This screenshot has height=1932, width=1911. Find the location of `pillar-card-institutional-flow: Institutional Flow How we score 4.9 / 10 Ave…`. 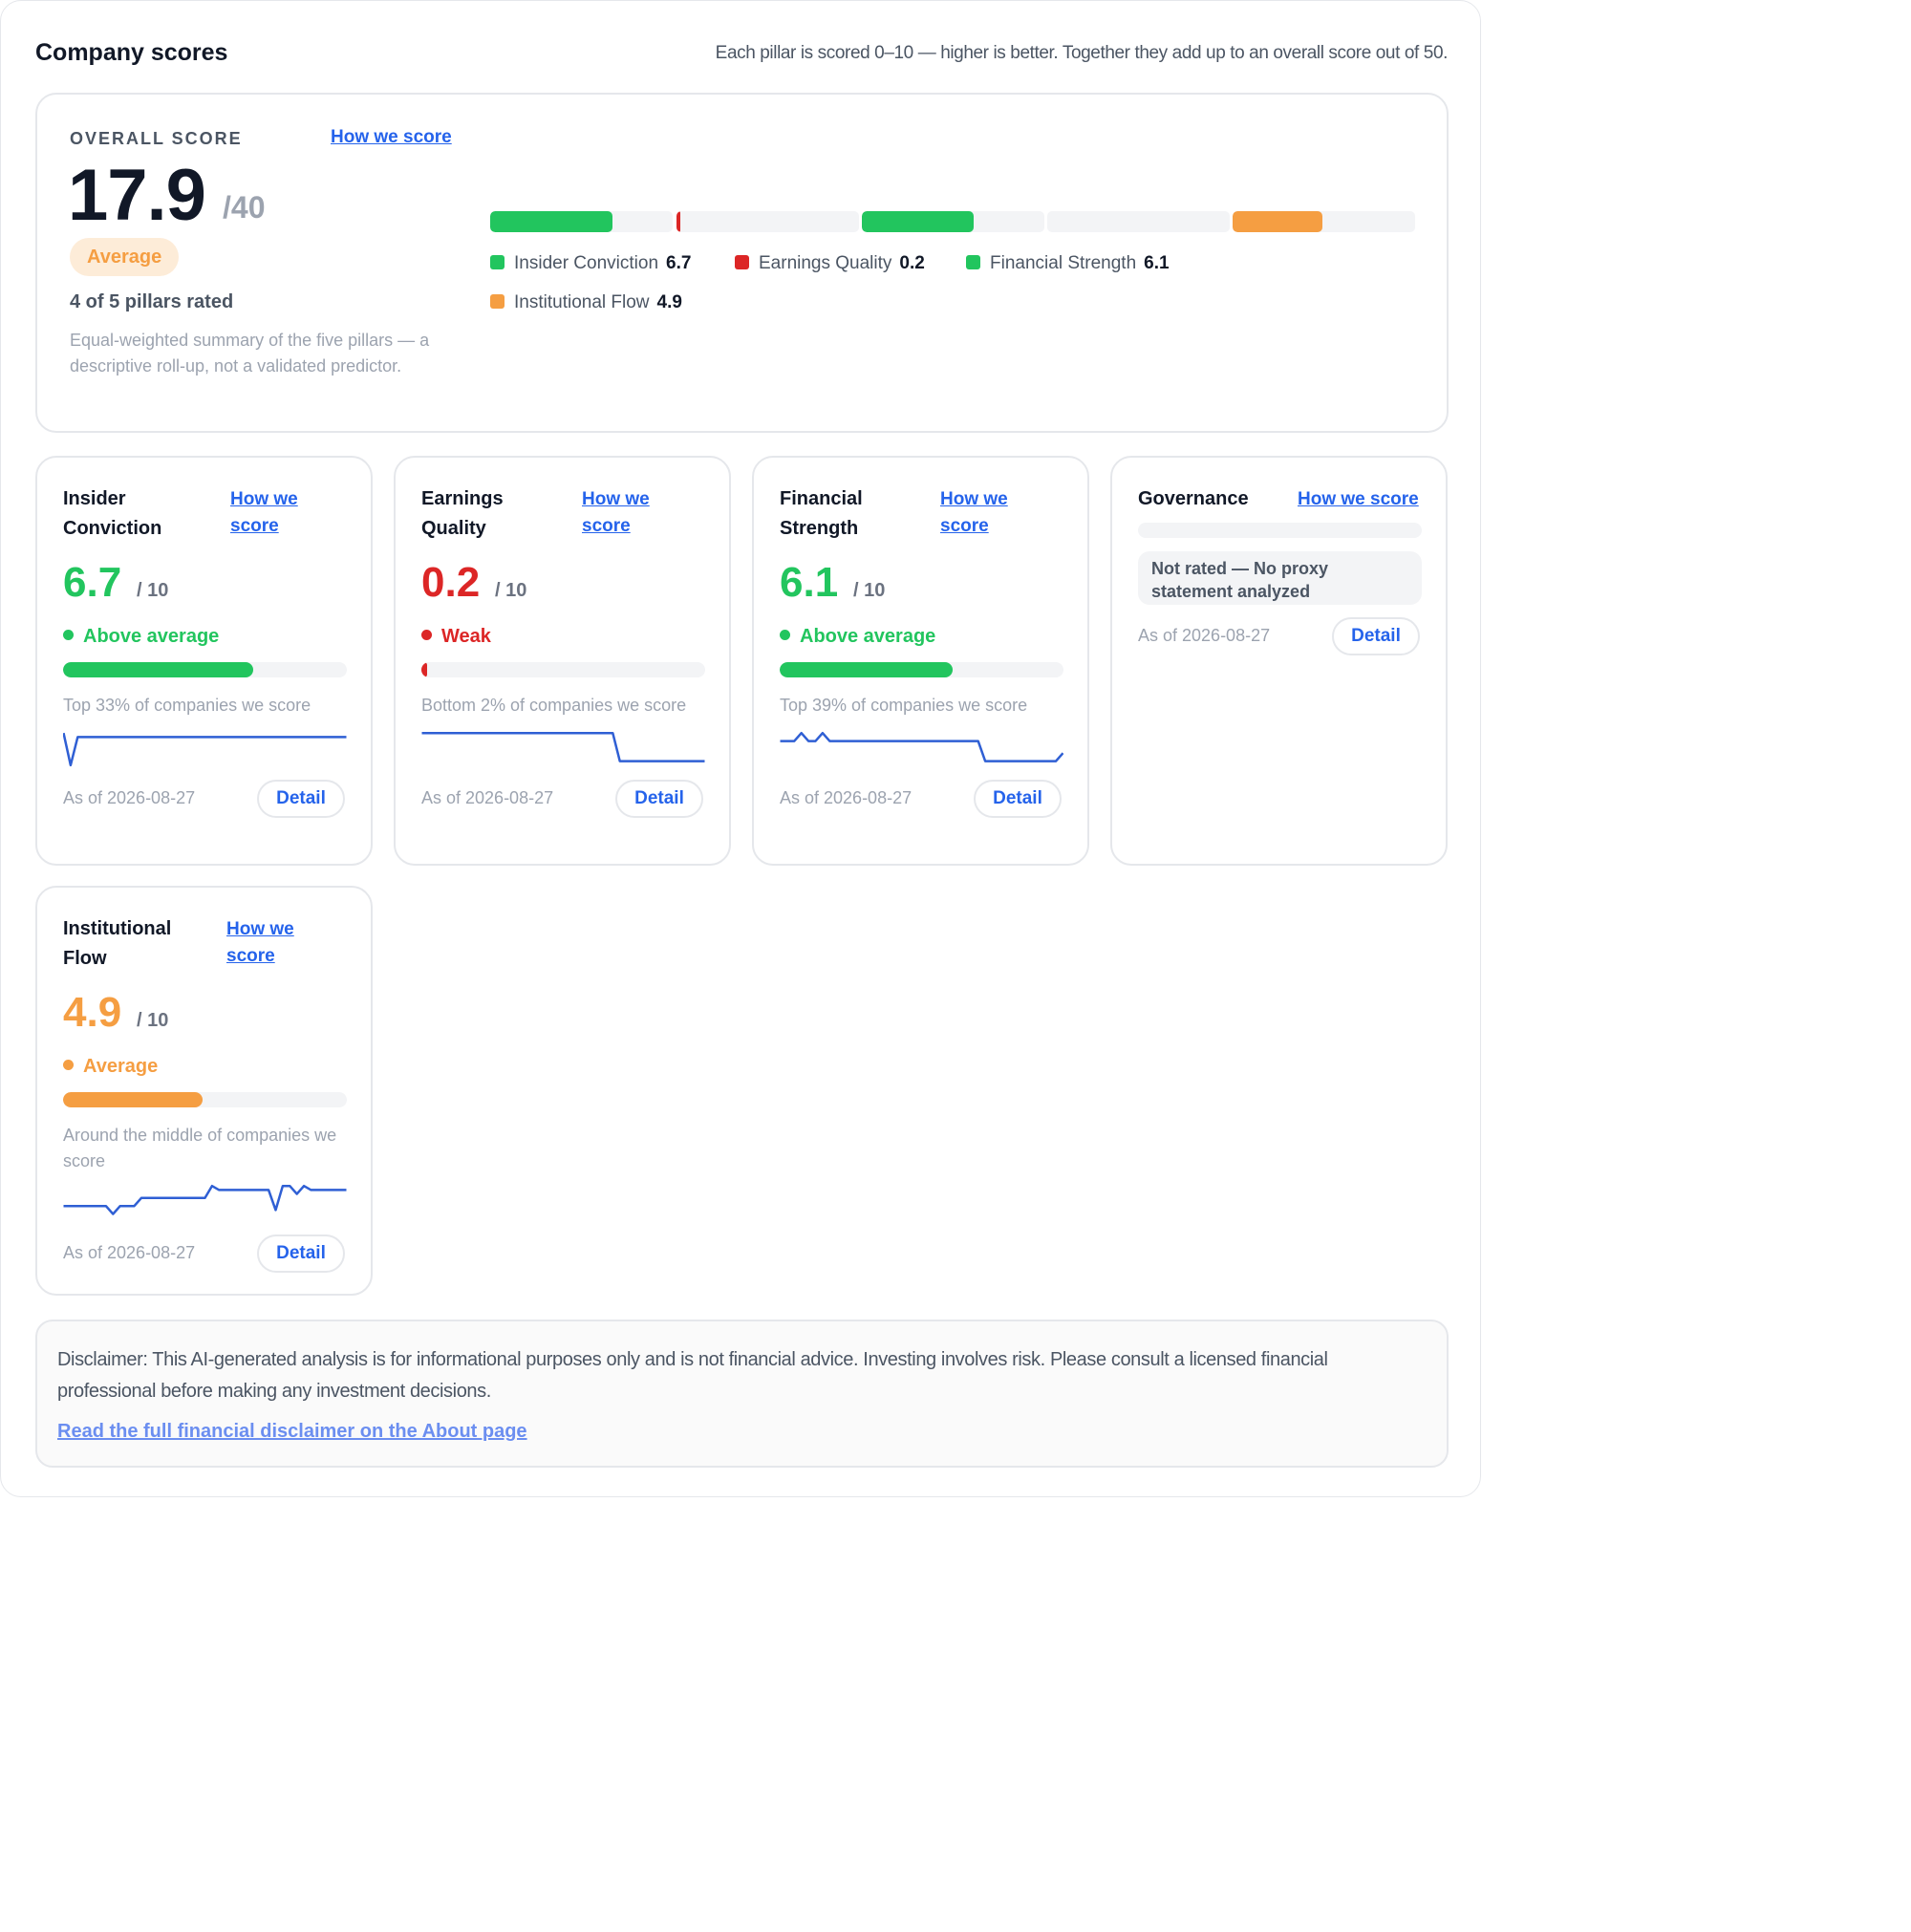

pillar-card-institutional-flow: Institutional Flow How we score 4.9 / 10 Ave… is located at coordinates (204, 1091).